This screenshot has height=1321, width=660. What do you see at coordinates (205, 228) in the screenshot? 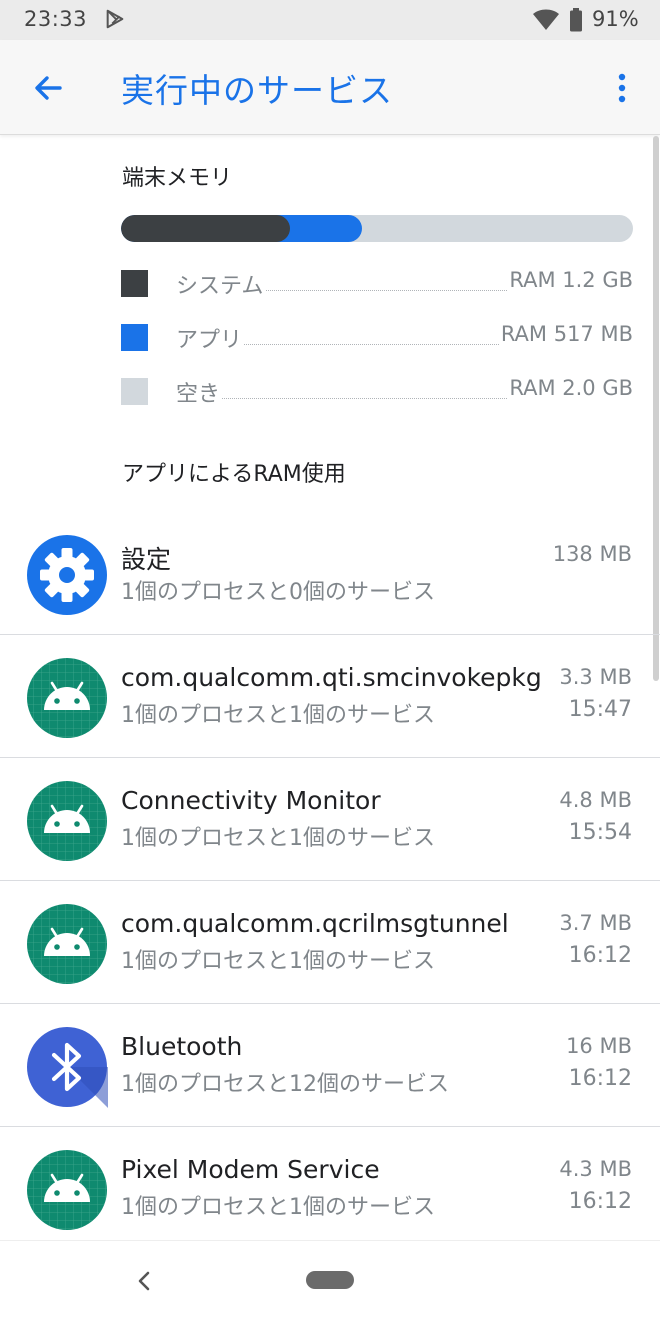
I see `memory-bar-system-segment` at bounding box center [205, 228].